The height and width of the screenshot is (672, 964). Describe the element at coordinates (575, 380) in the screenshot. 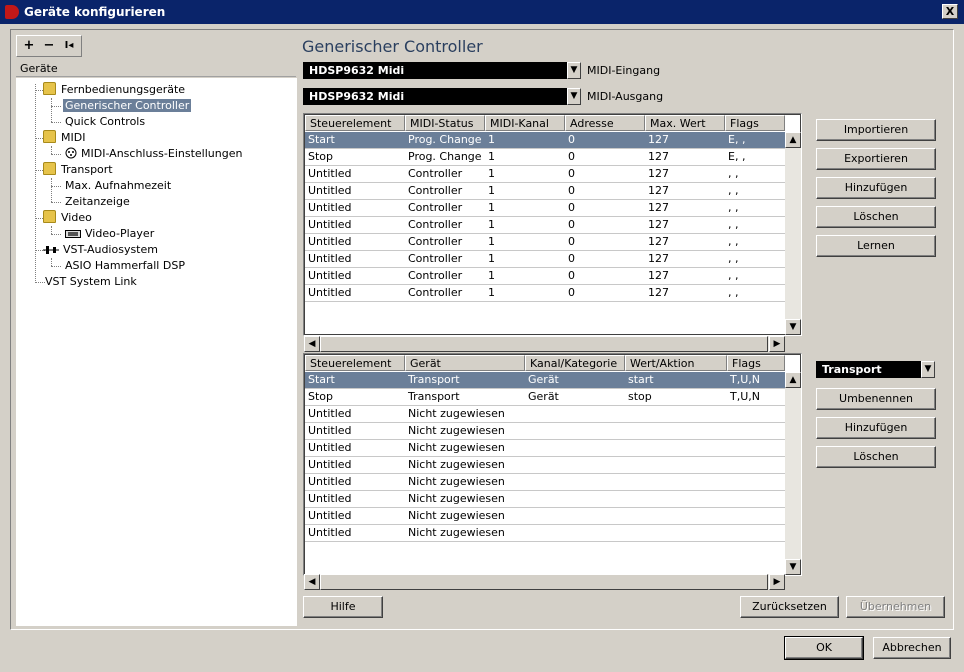

I see `table-cell: Gerät` at that location.